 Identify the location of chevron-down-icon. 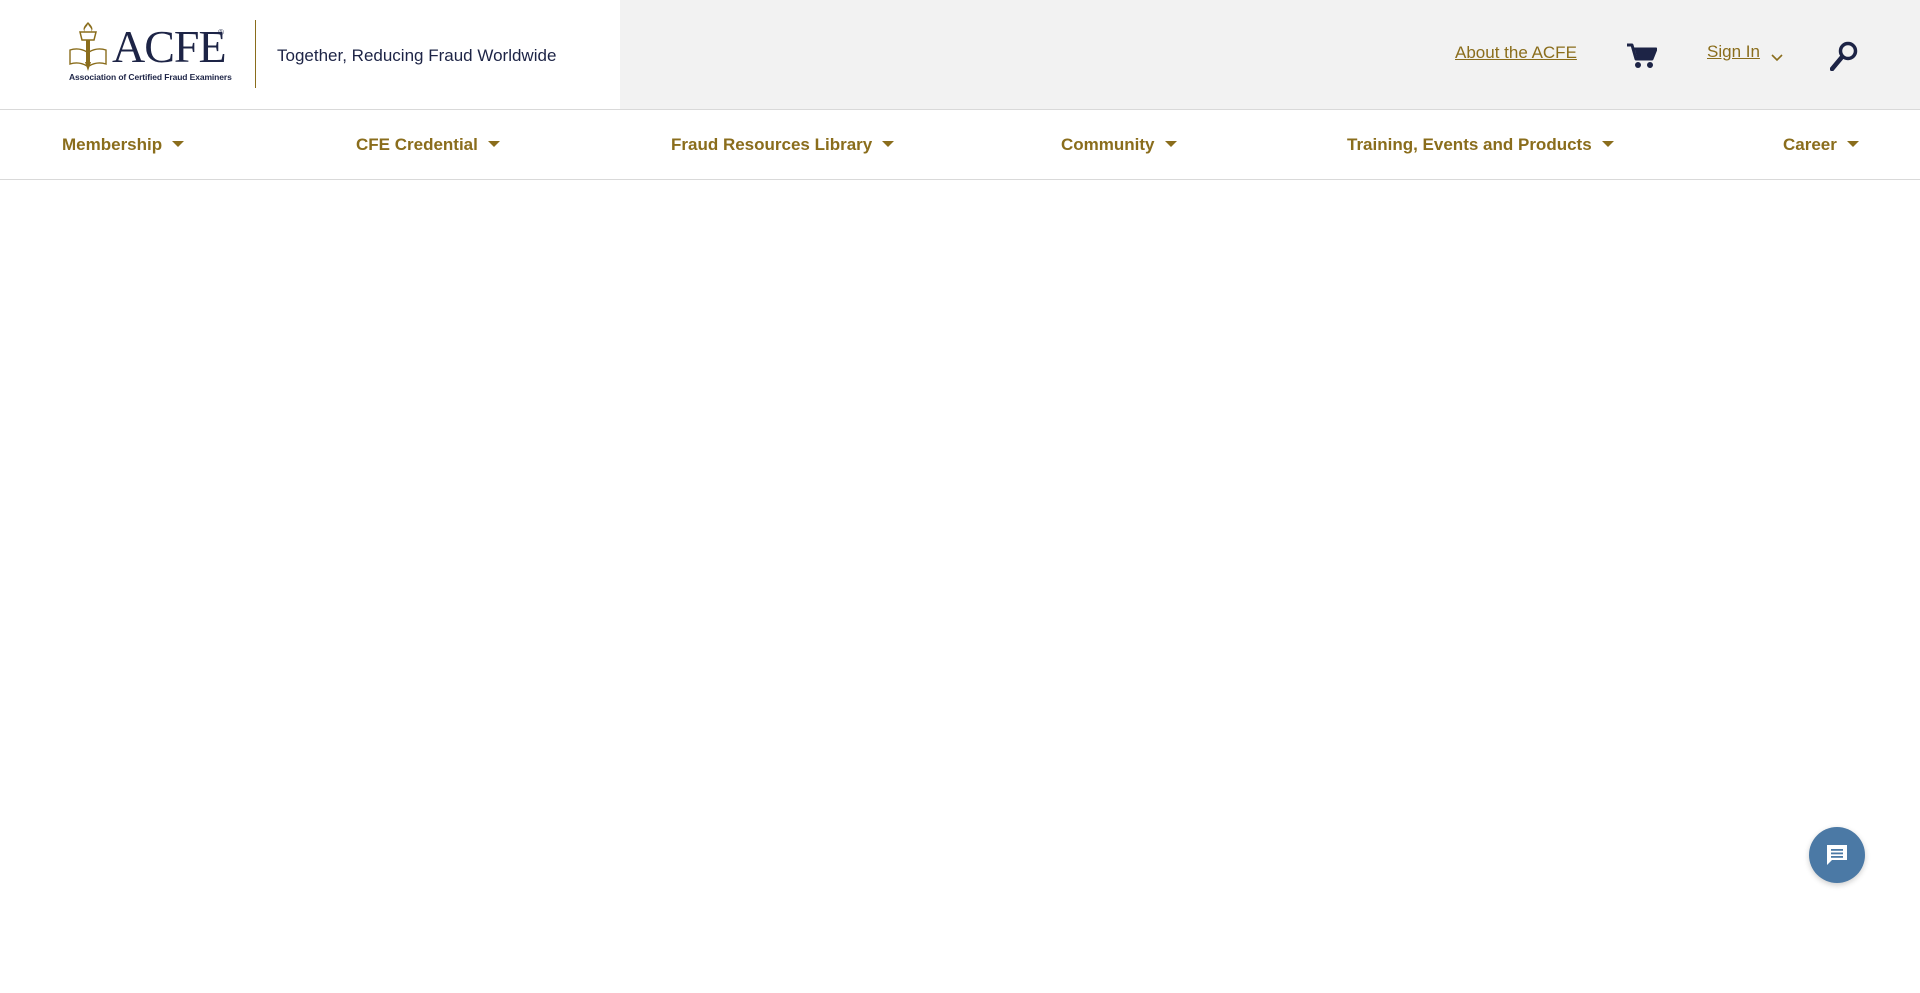
(1777, 58).